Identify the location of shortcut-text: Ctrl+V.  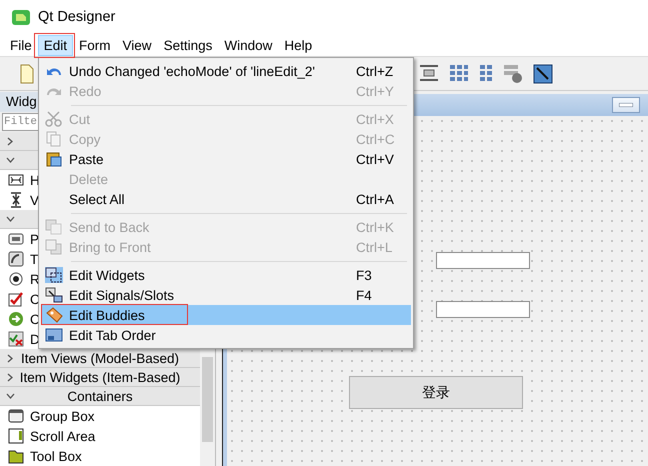
(375, 159).